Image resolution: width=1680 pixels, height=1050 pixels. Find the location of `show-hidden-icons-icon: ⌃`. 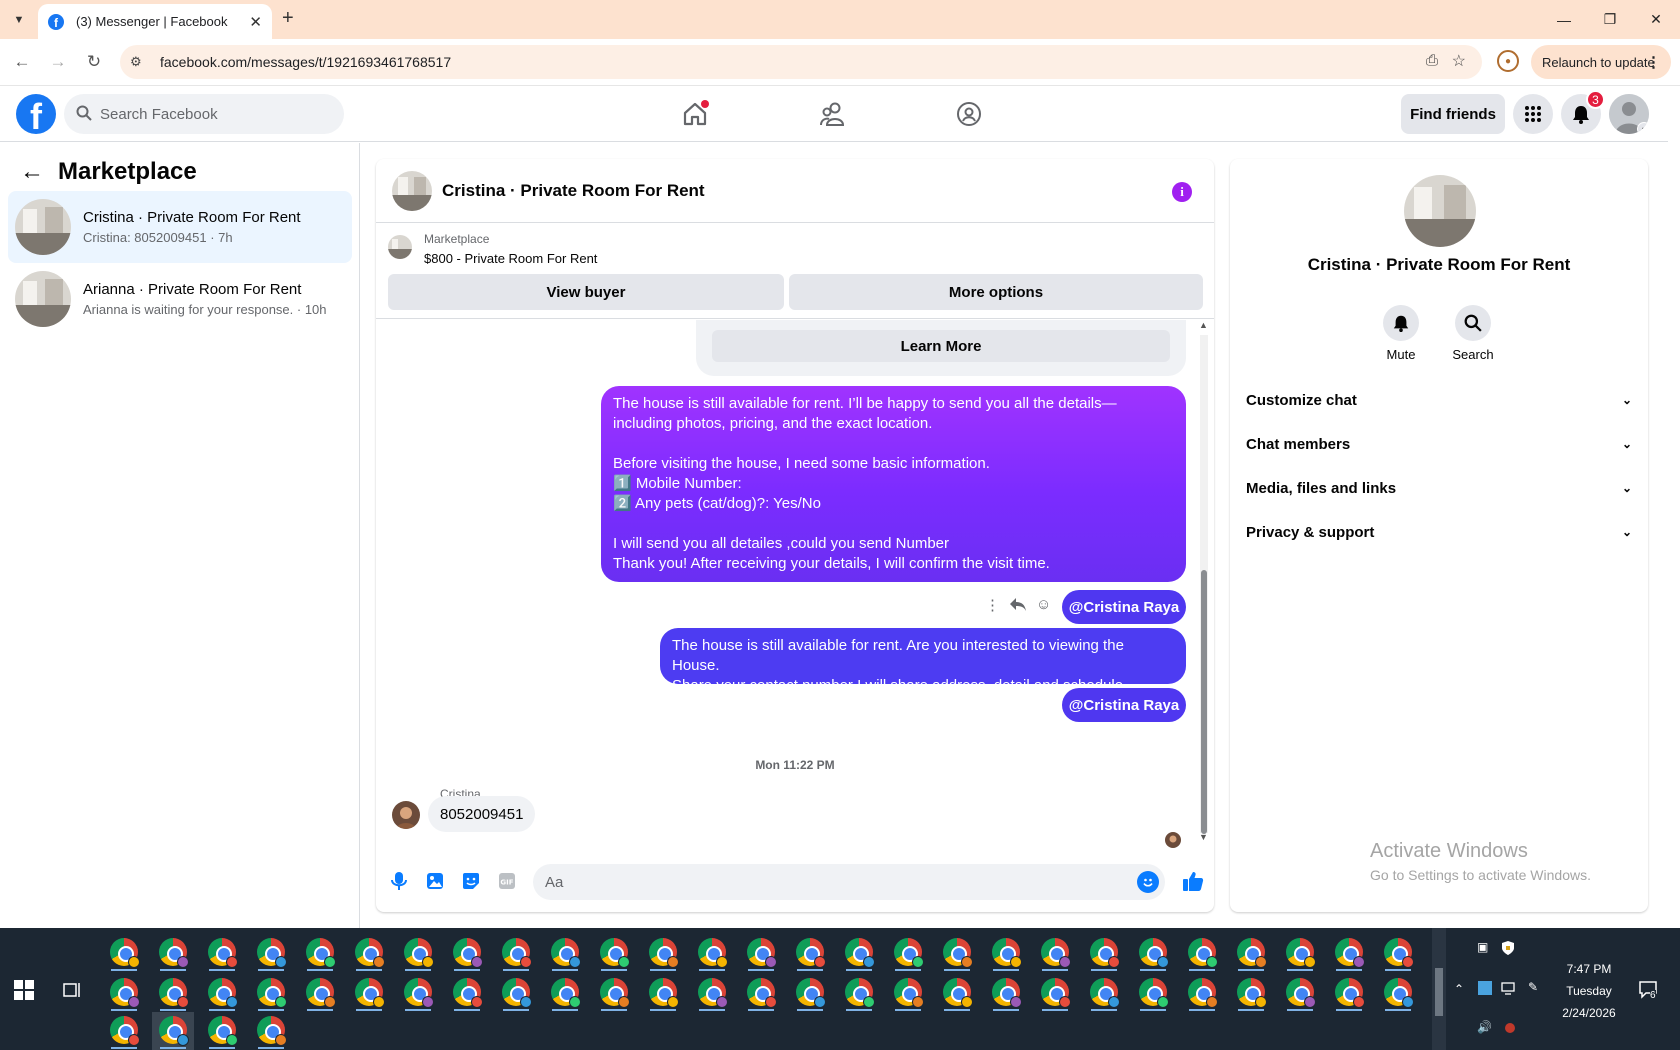

show-hidden-icons-icon: ⌃ is located at coordinates (1459, 989).